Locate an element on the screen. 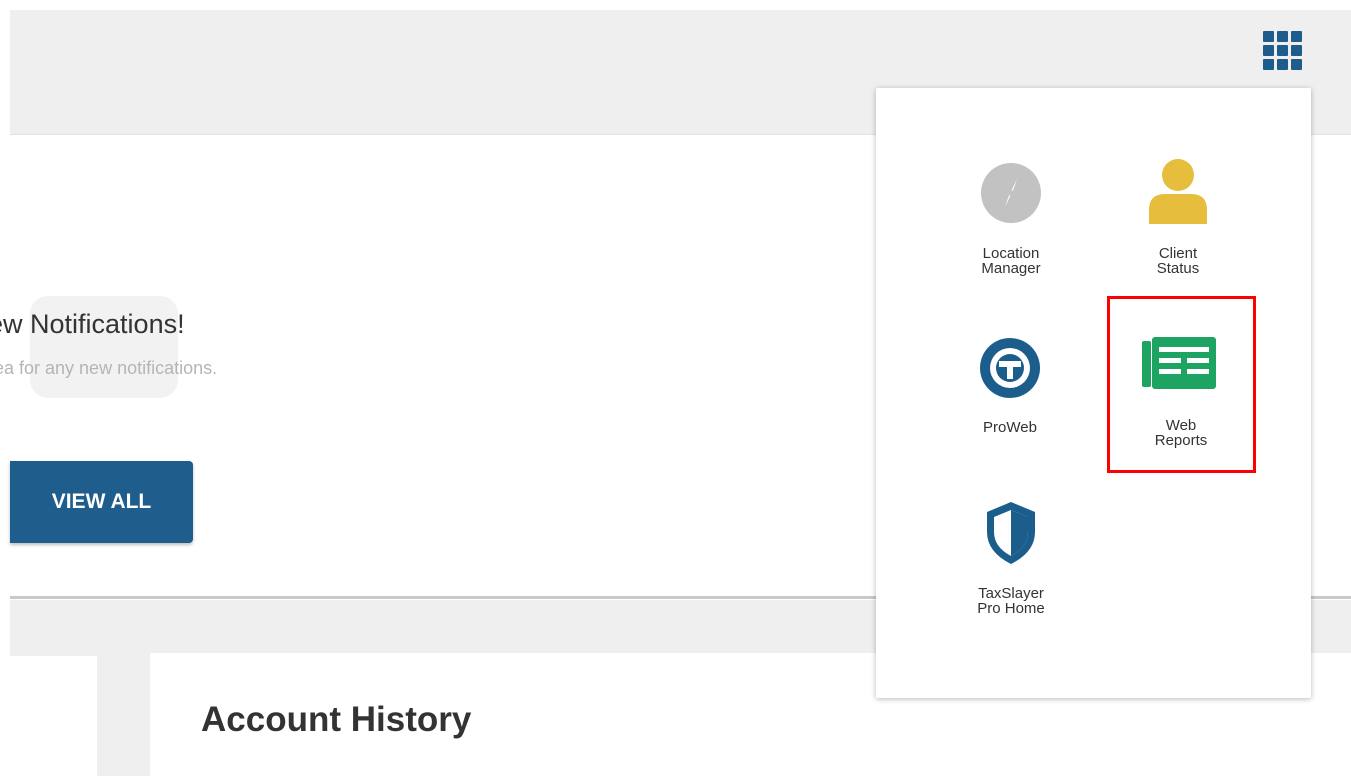  apps-grid-icon is located at coordinates (1284, 52).